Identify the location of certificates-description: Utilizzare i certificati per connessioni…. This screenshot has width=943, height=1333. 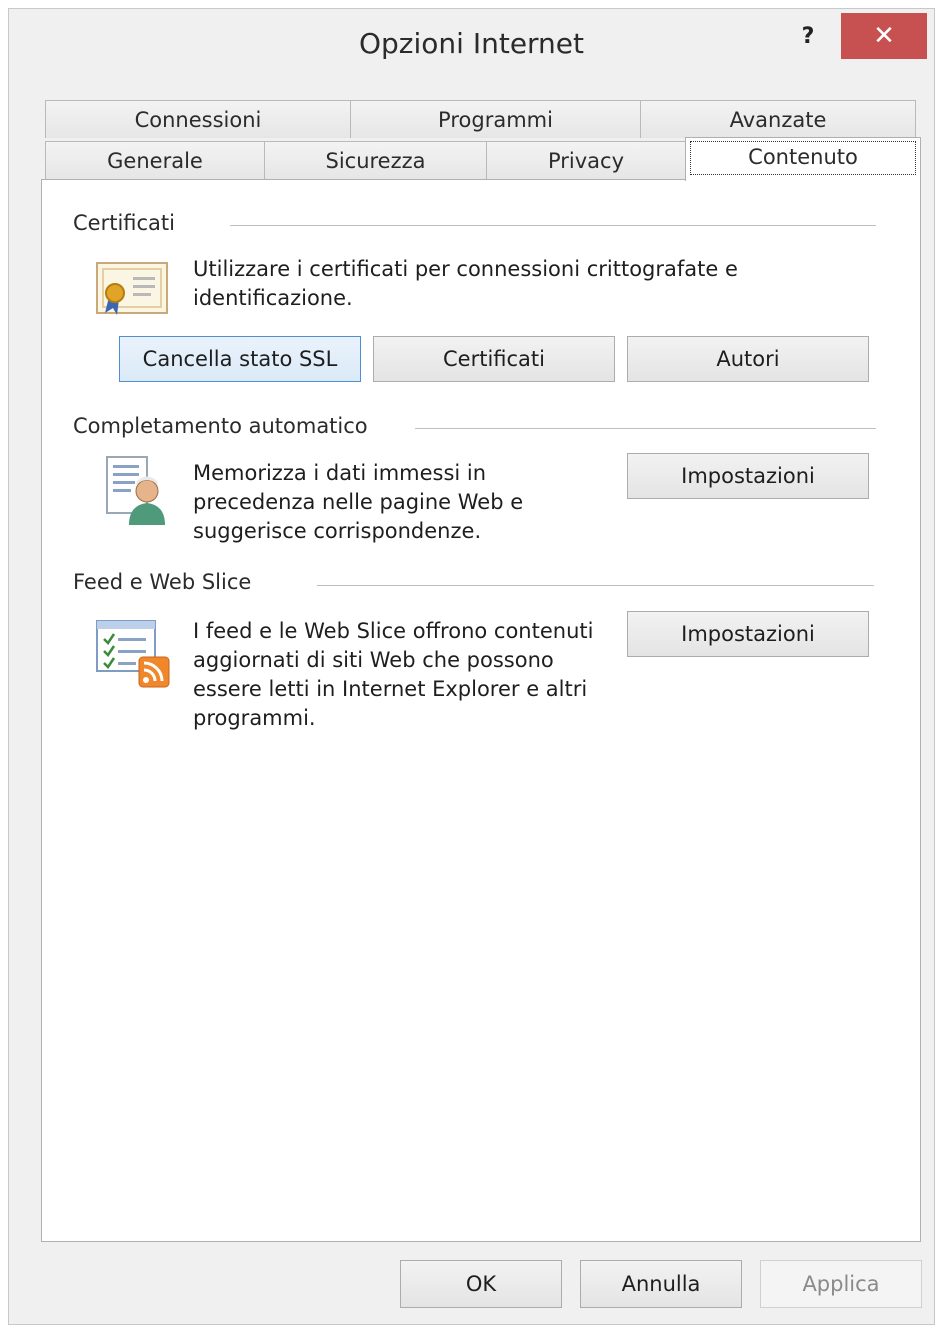
(465, 283).